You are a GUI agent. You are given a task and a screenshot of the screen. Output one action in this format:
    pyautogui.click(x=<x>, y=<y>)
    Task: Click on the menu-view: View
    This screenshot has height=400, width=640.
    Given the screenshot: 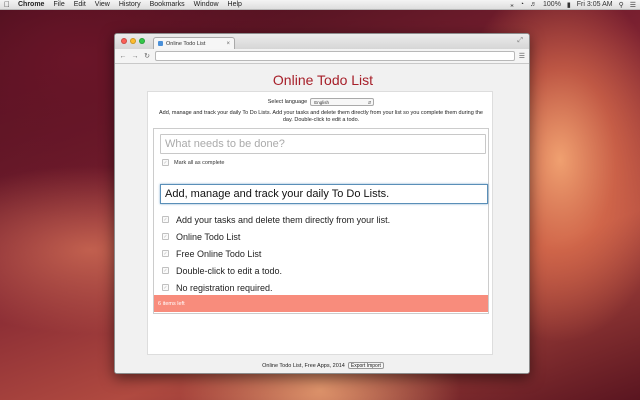 What is the action you would take?
    pyautogui.click(x=102, y=4)
    